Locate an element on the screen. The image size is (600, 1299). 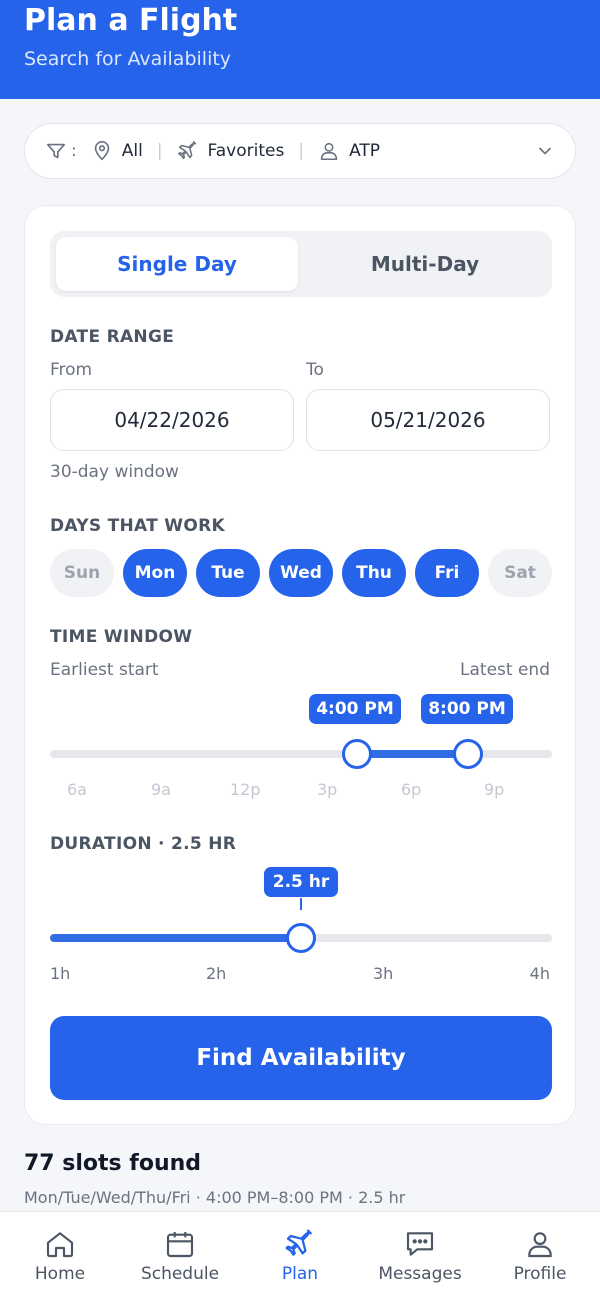
tab-multi-day: Multi-Day is located at coordinates (425, 264).